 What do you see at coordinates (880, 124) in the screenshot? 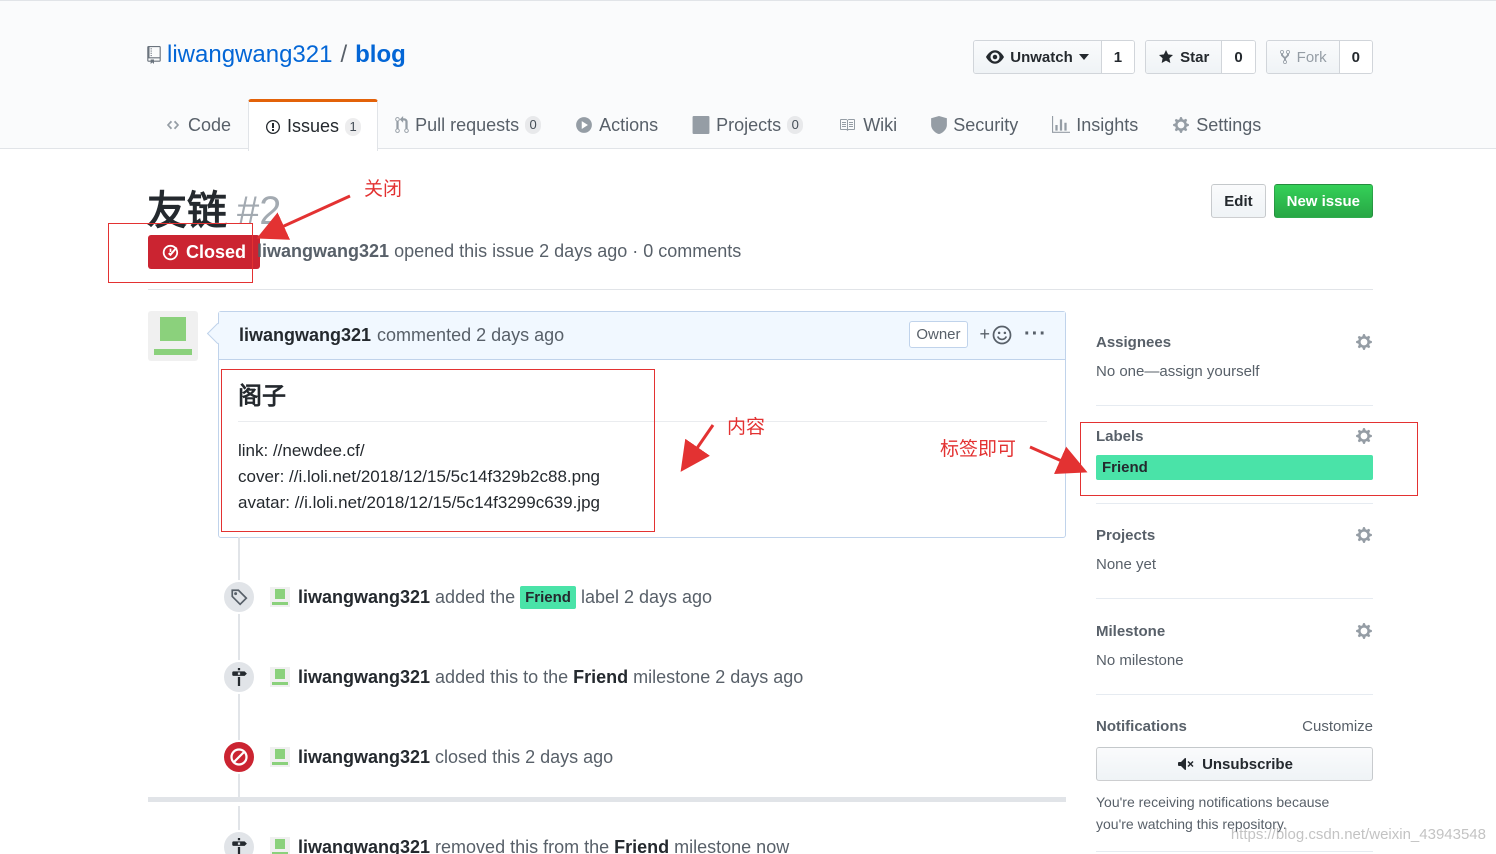
I see `tab-wiki-label: Wiki` at bounding box center [880, 124].